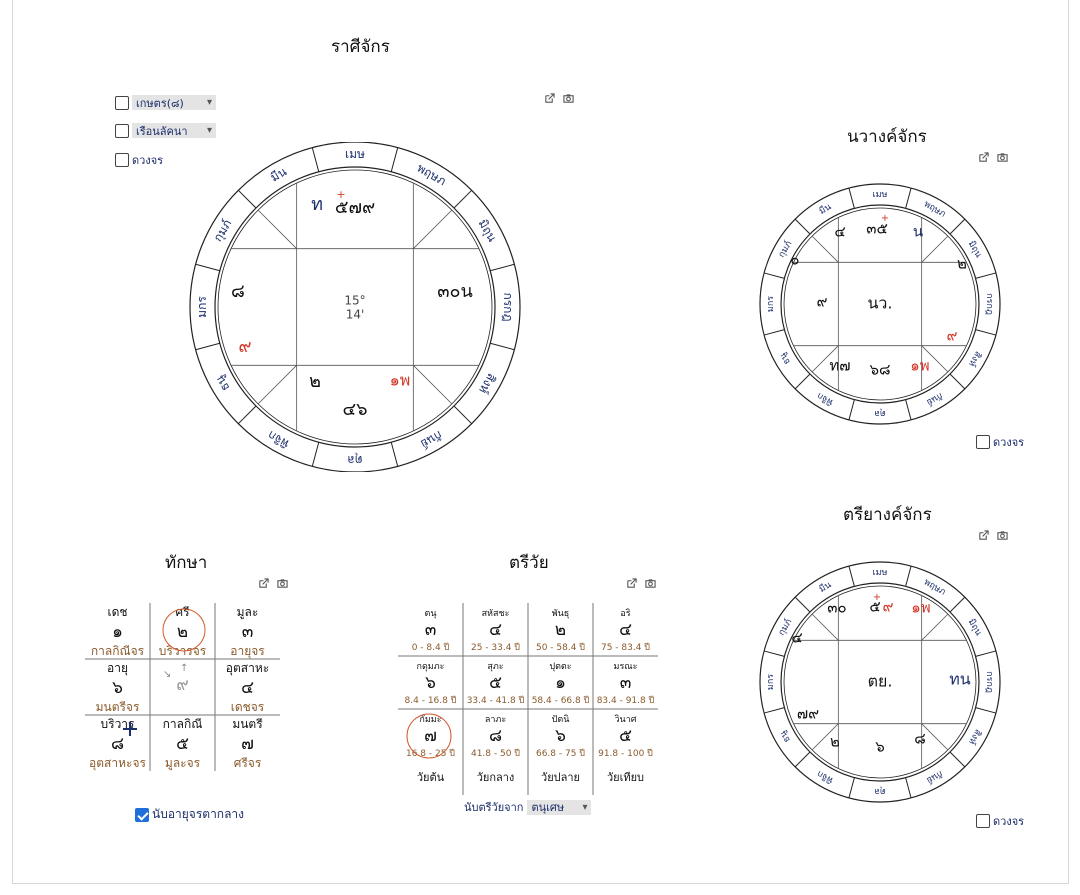 Image resolution: width=1080 pixels, height=895 pixels. What do you see at coordinates (174, 130) in the screenshot?
I see `ruen-lakana-select: เรือนลัคนา ▾` at bounding box center [174, 130].